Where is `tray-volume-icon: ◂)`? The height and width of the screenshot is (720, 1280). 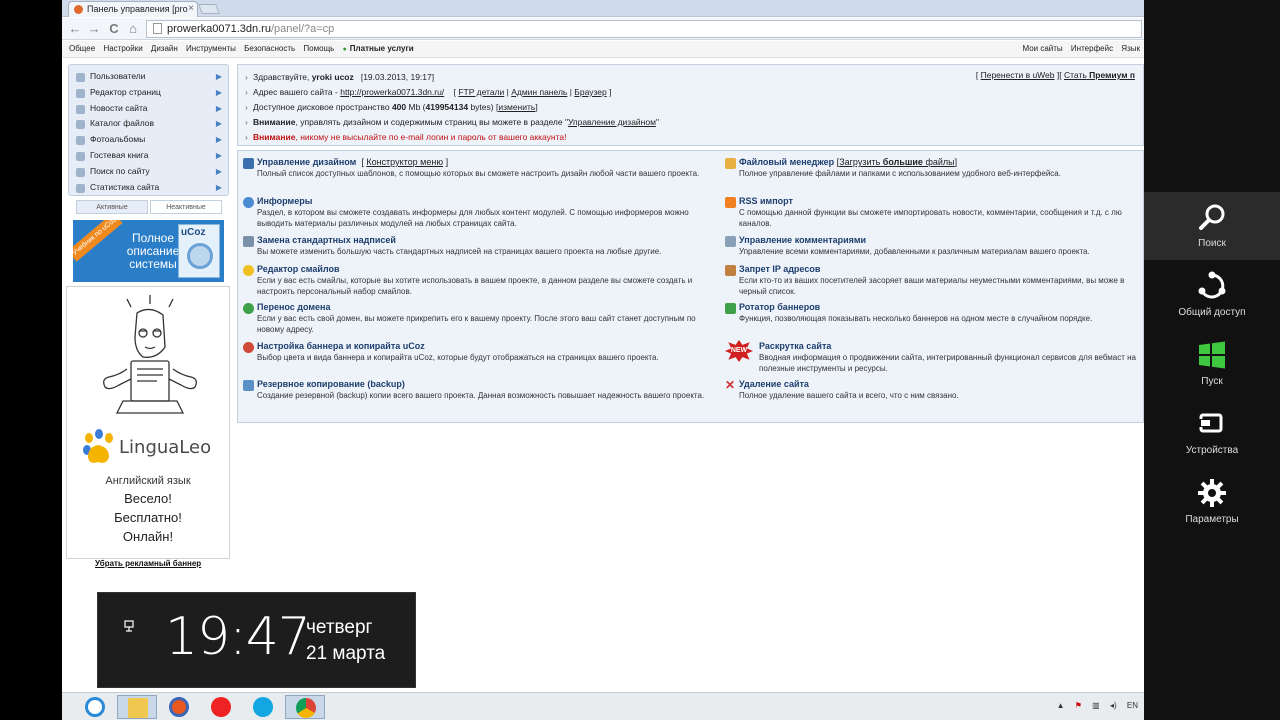 tray-volume-icon: ◂) is located at coordinates (1113, 705).